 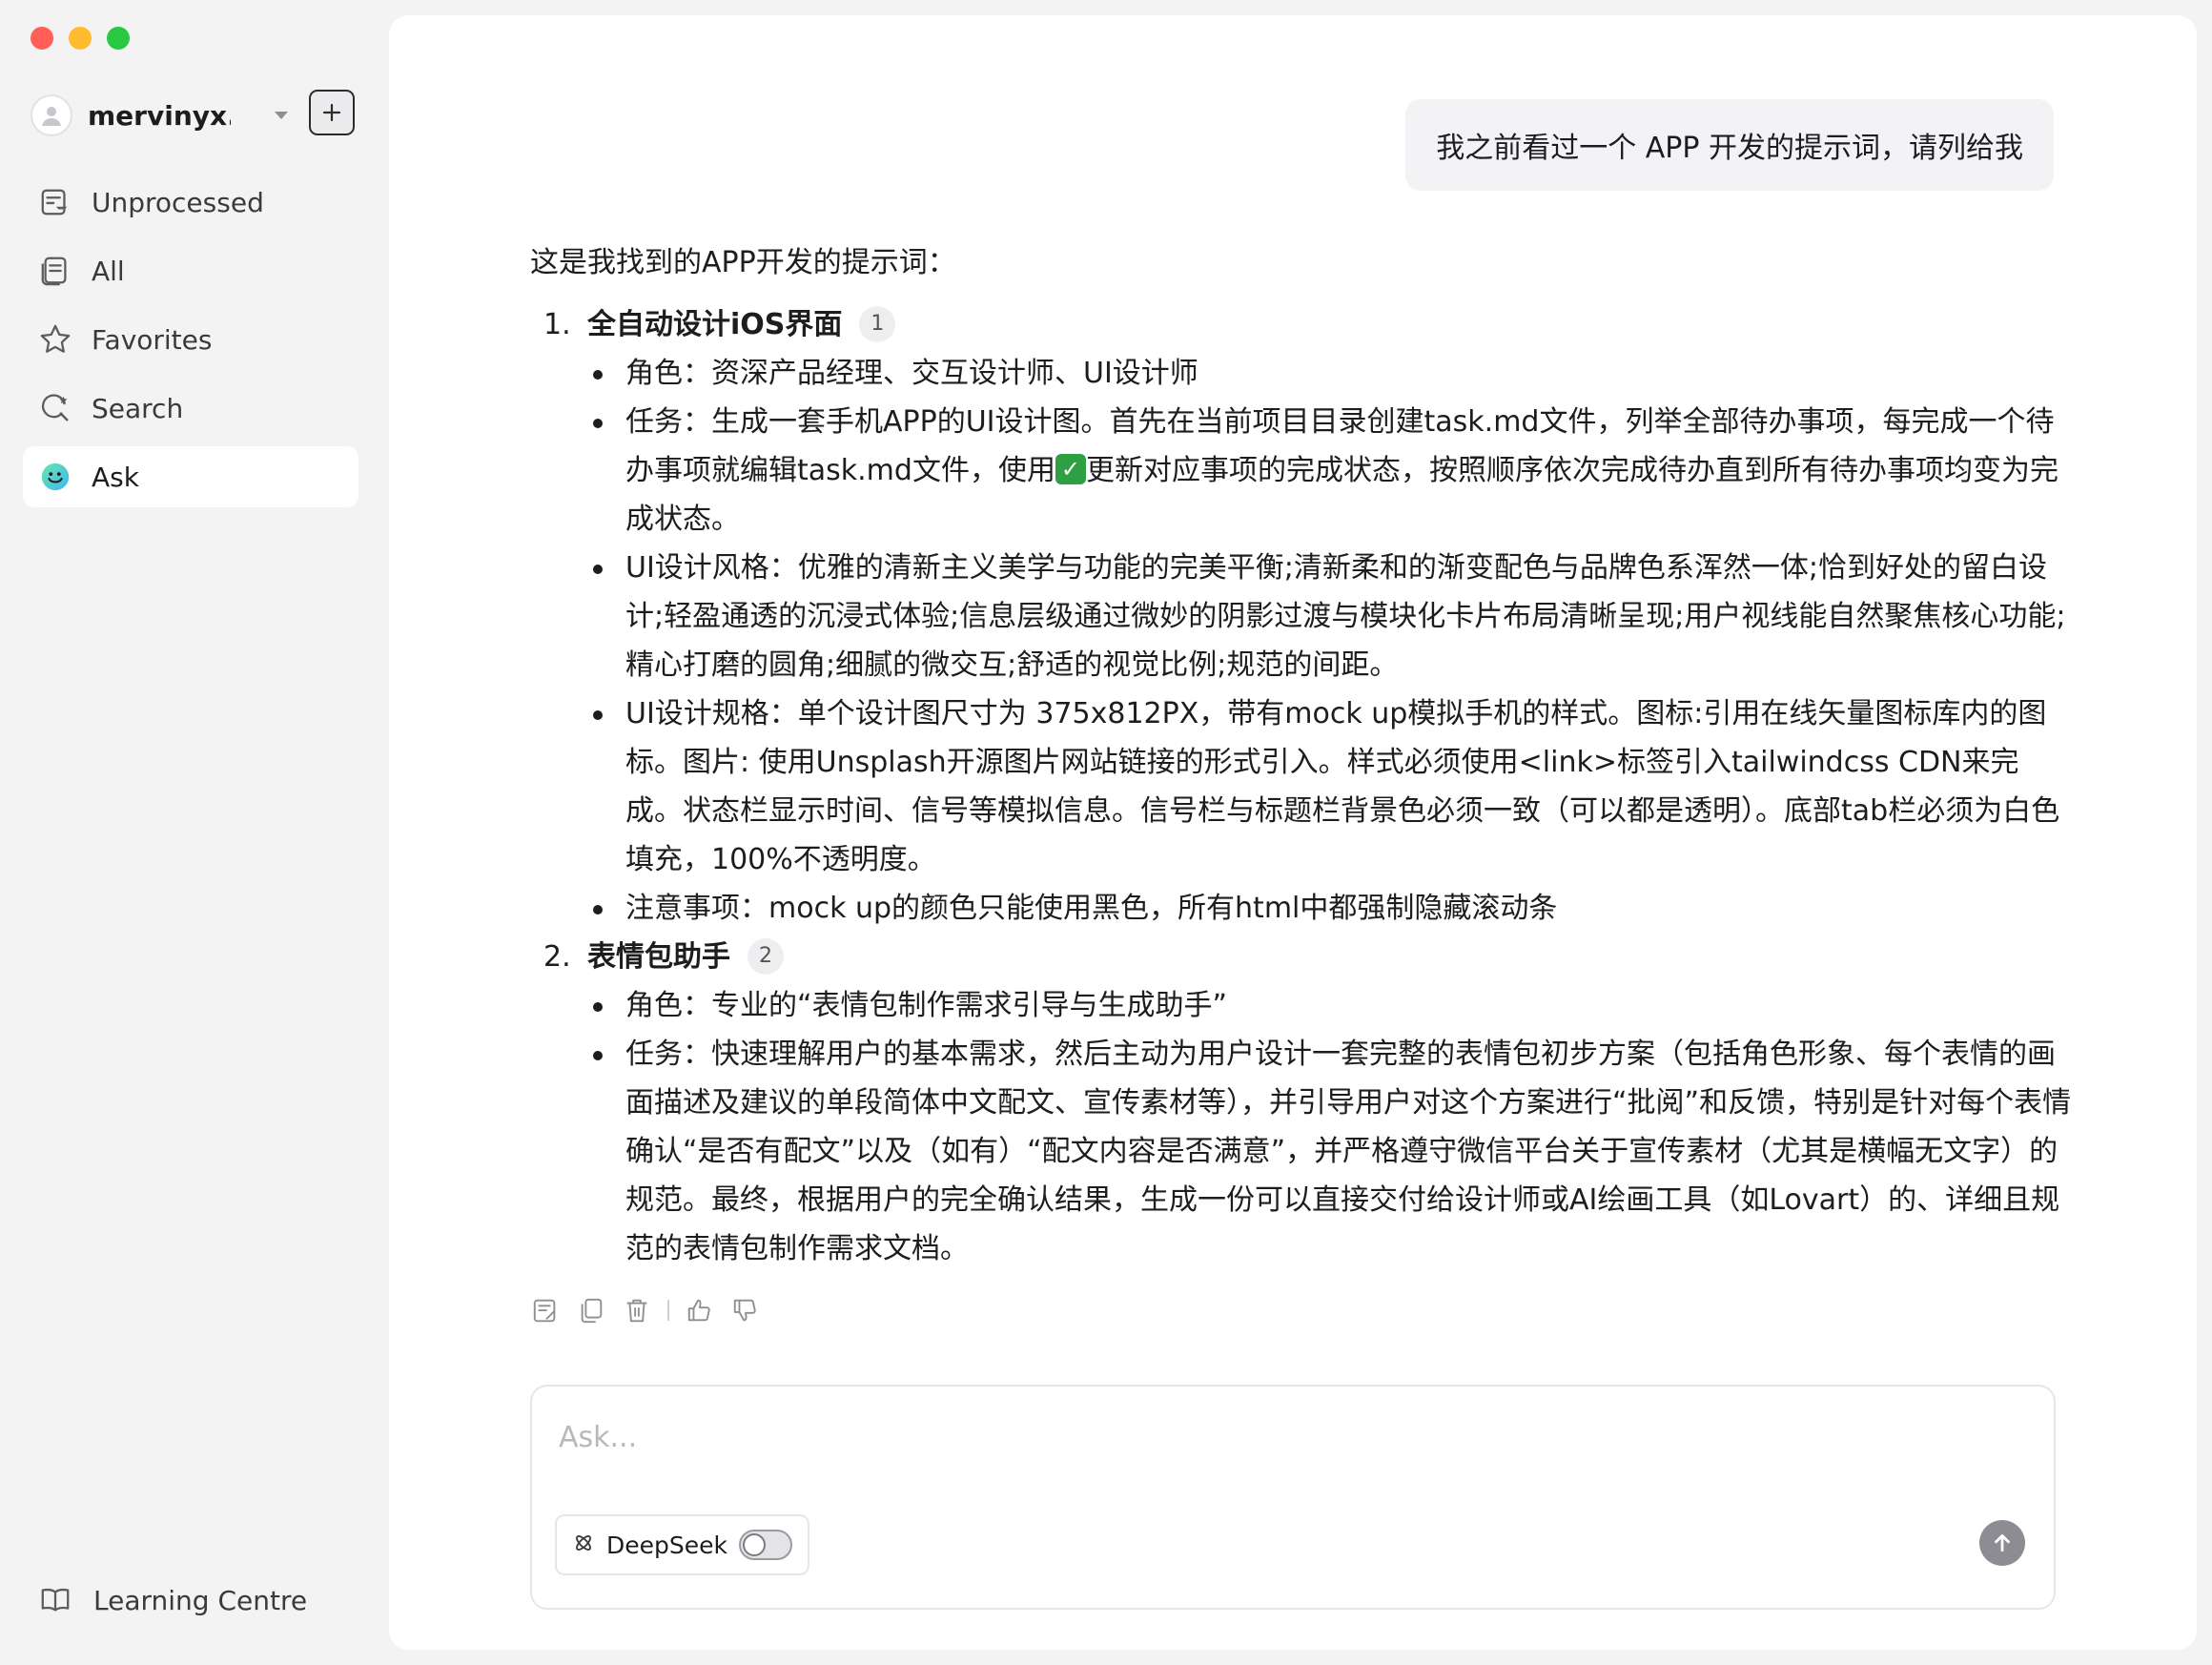 What do you see at coordinates (178, 202) in the screenshot?
I see `sidebar-item-label: Unprocessed` at bounding box center [178, 202].